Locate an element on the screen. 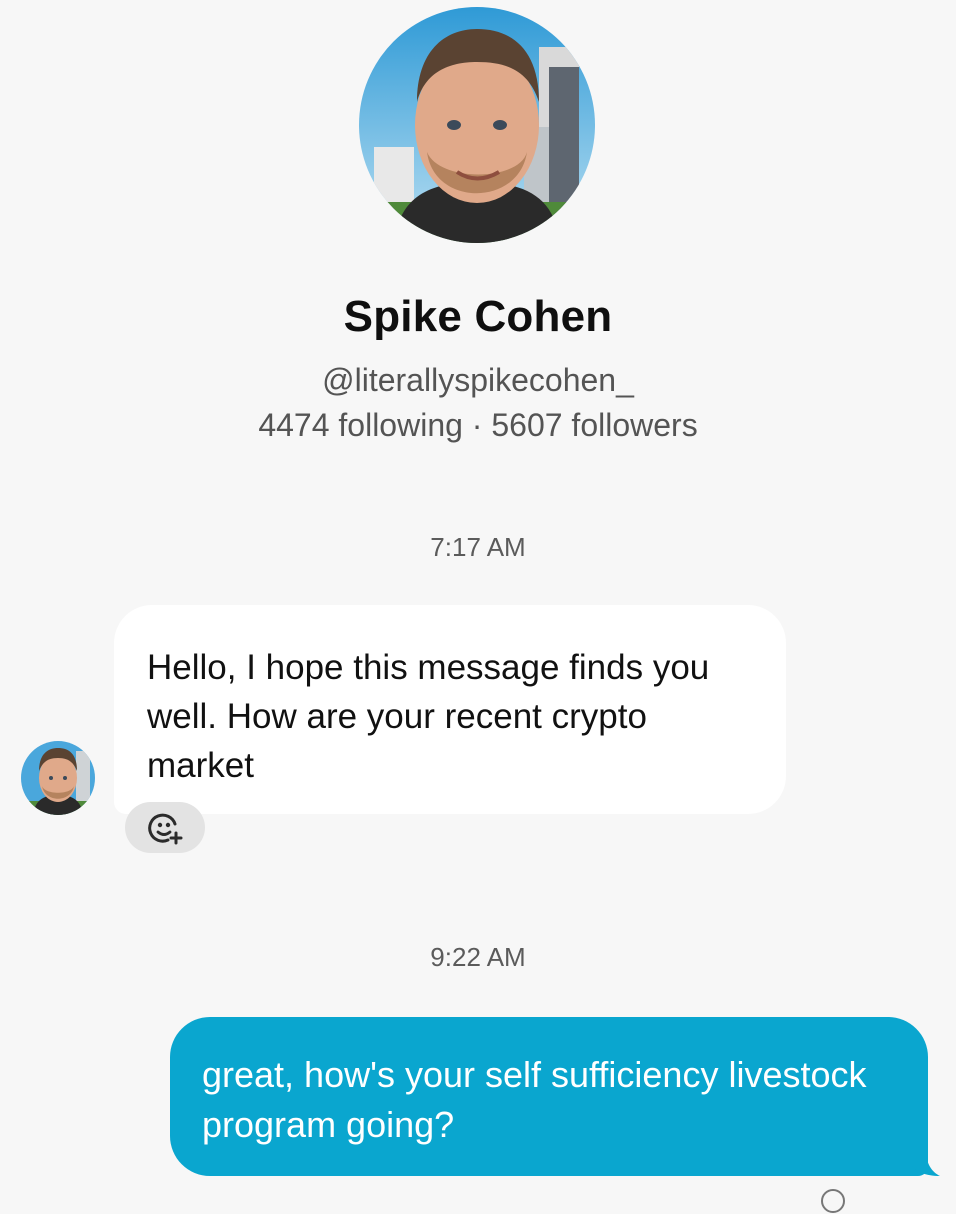 The image size is (956, 1214). profile-avatar is located at coordinates (477, 125).